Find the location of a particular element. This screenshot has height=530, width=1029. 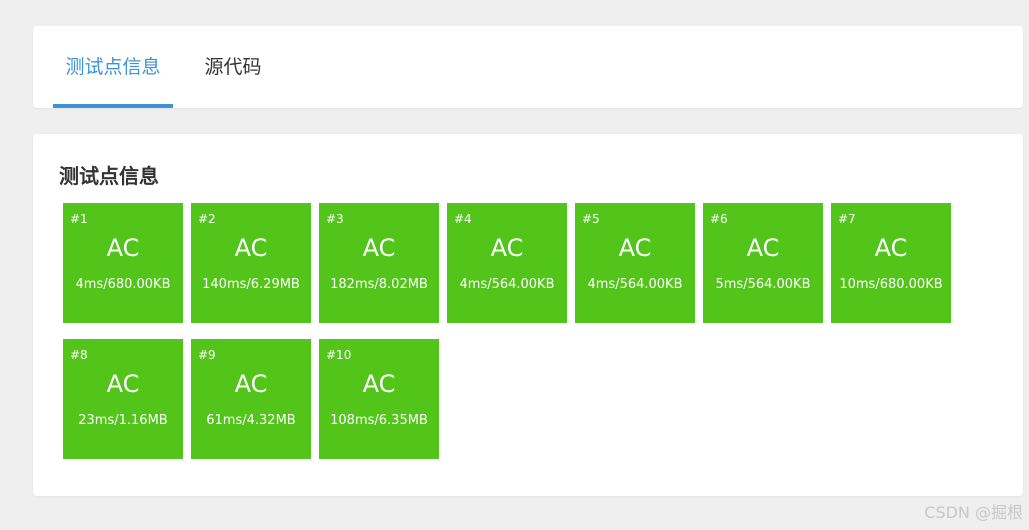

test-case-stats: 10ms/680.00KB is located at coordinates (891, 284).